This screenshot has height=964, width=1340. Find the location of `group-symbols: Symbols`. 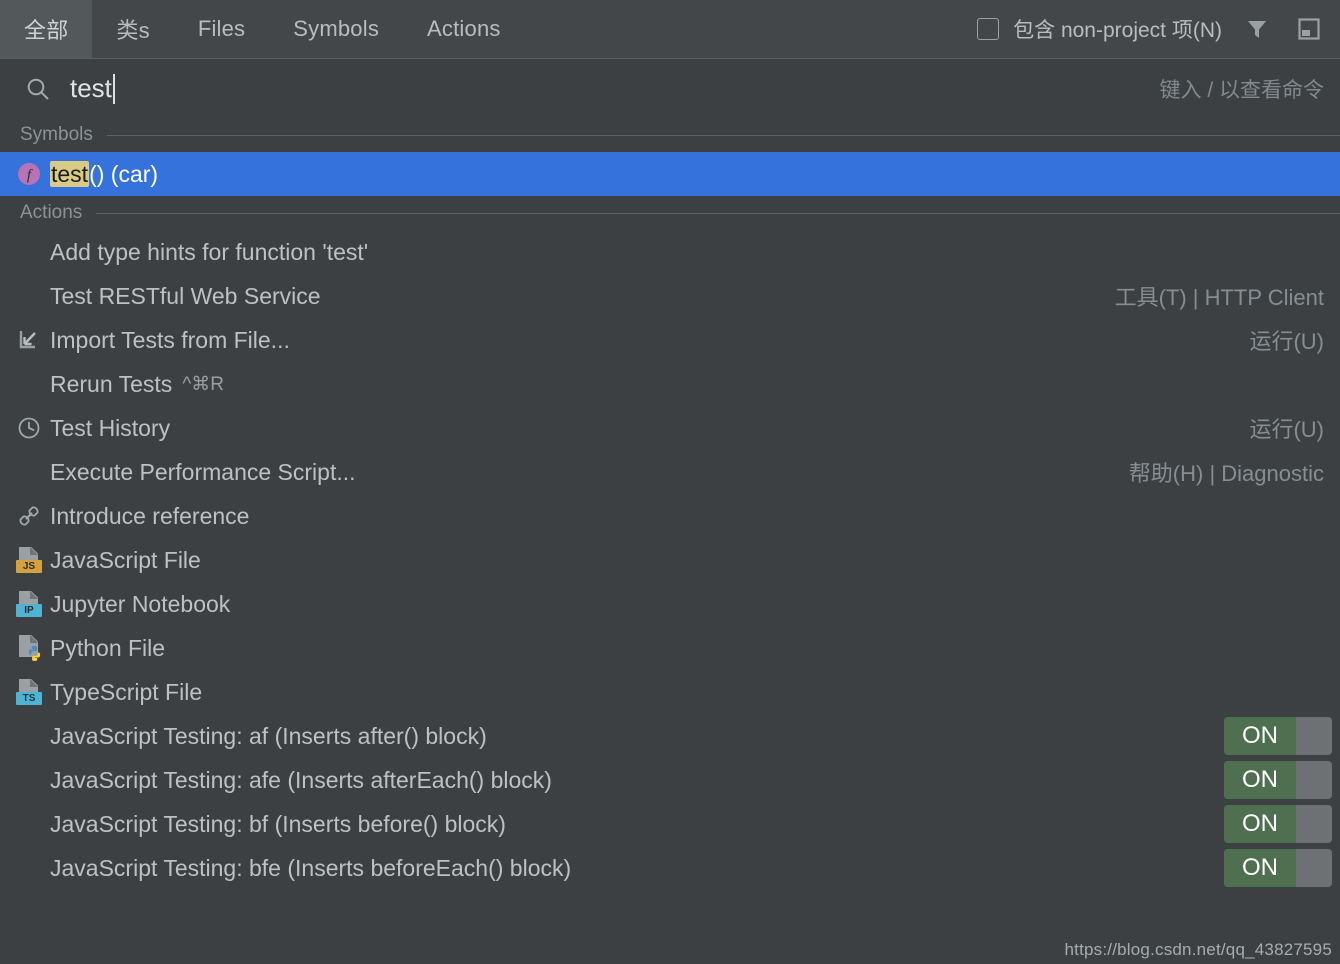

group-symbols: Symbols is located at coordinates (670, 135).